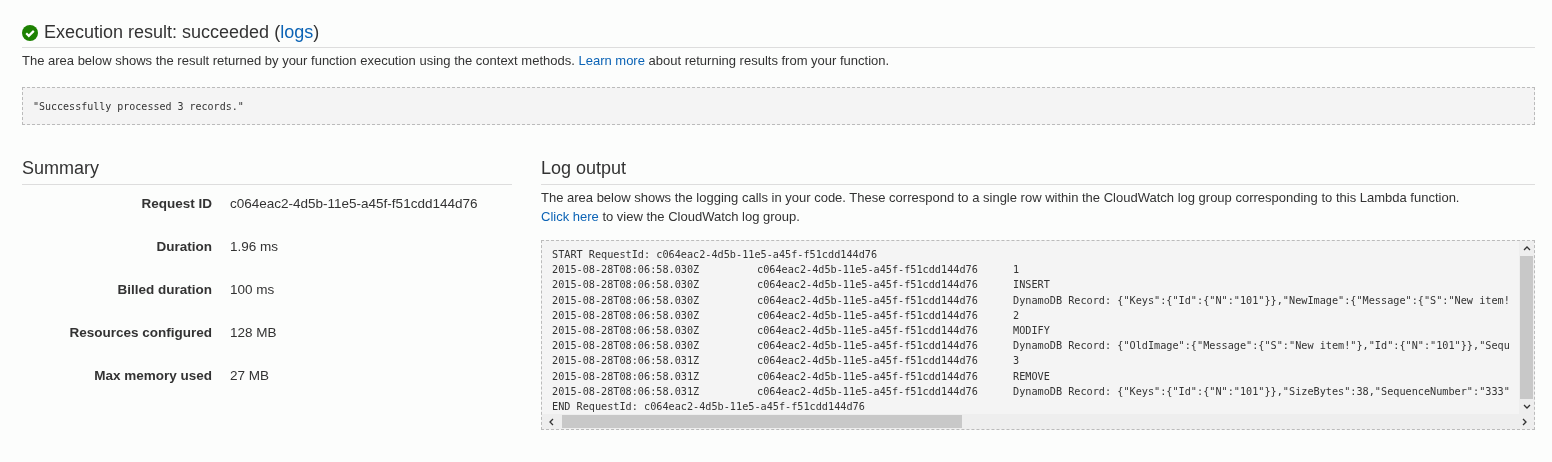 This screenshot has width=1552, height=462. Describe the element at coordinates (1261, 346) in the screenshot. I see `log-message: DynamoDB Record: {"OldImage":{"Message":{"S":"New item!"},"Id":{"N":"101"}},"Sequ` at that location.